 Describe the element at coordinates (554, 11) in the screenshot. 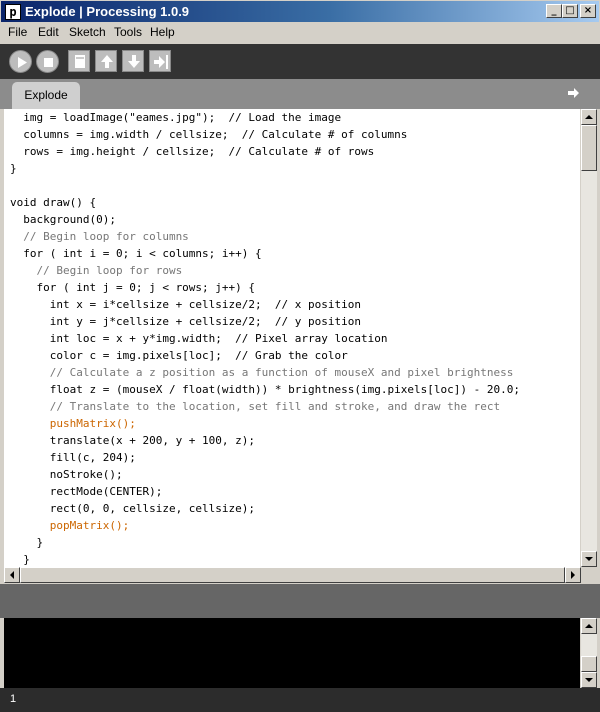

I see `minimize-button: _` at that location.